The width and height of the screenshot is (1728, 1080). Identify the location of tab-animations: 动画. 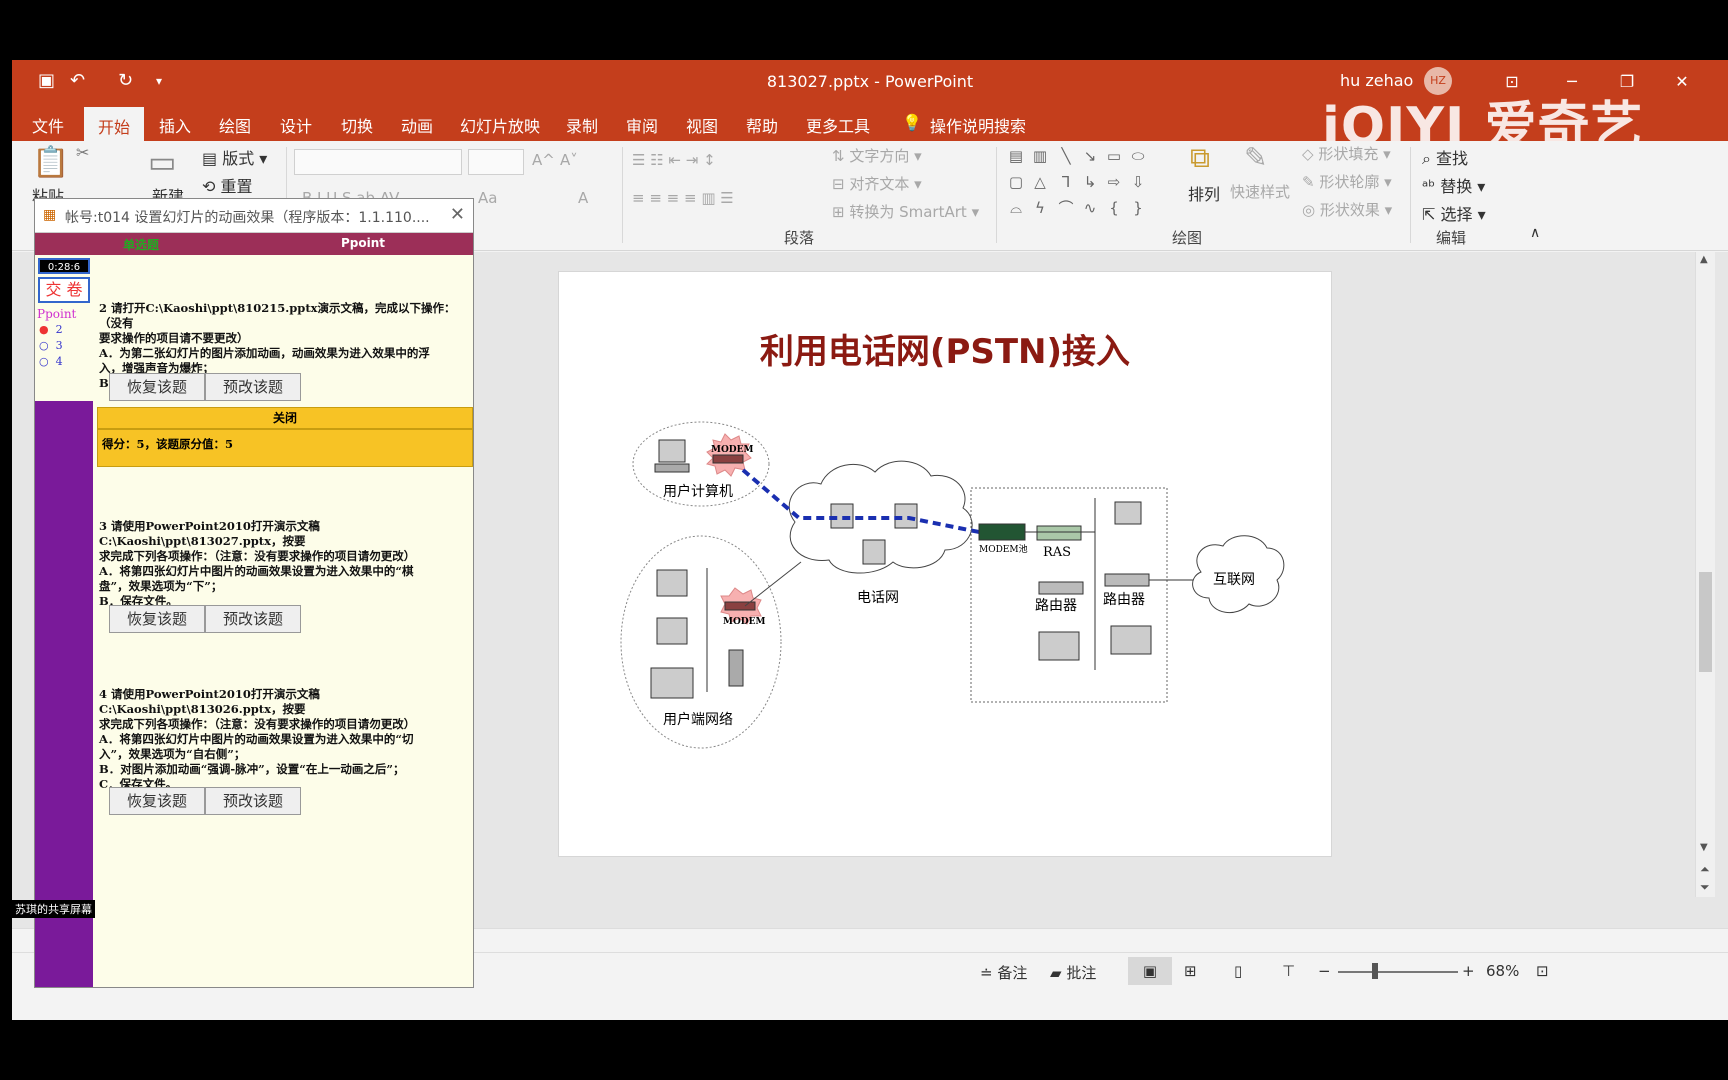
(417, 125).